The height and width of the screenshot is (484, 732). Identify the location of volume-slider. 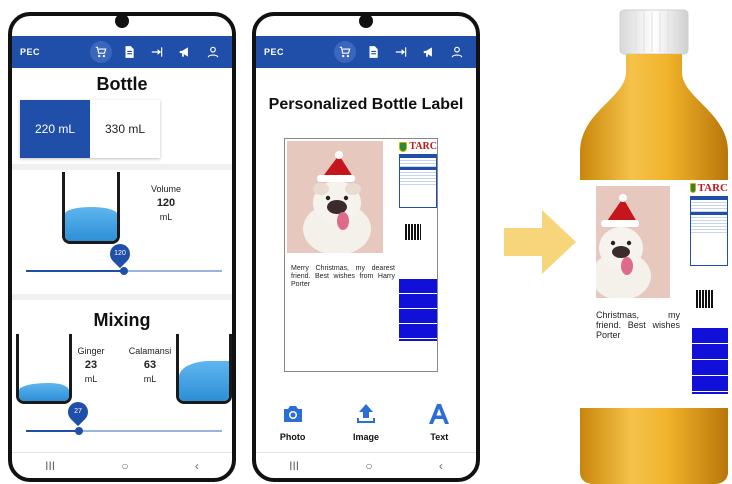
(124, 271).